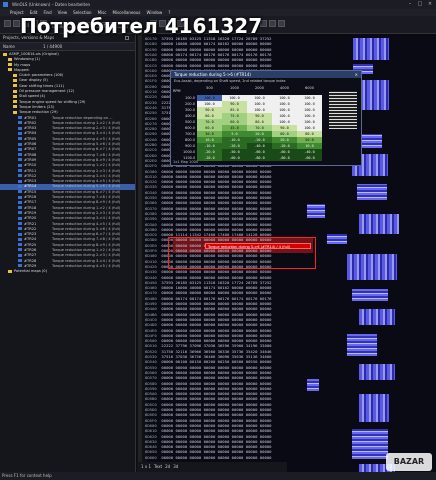  I want to click on view-tab: 1 x 1, so click(146, 467).